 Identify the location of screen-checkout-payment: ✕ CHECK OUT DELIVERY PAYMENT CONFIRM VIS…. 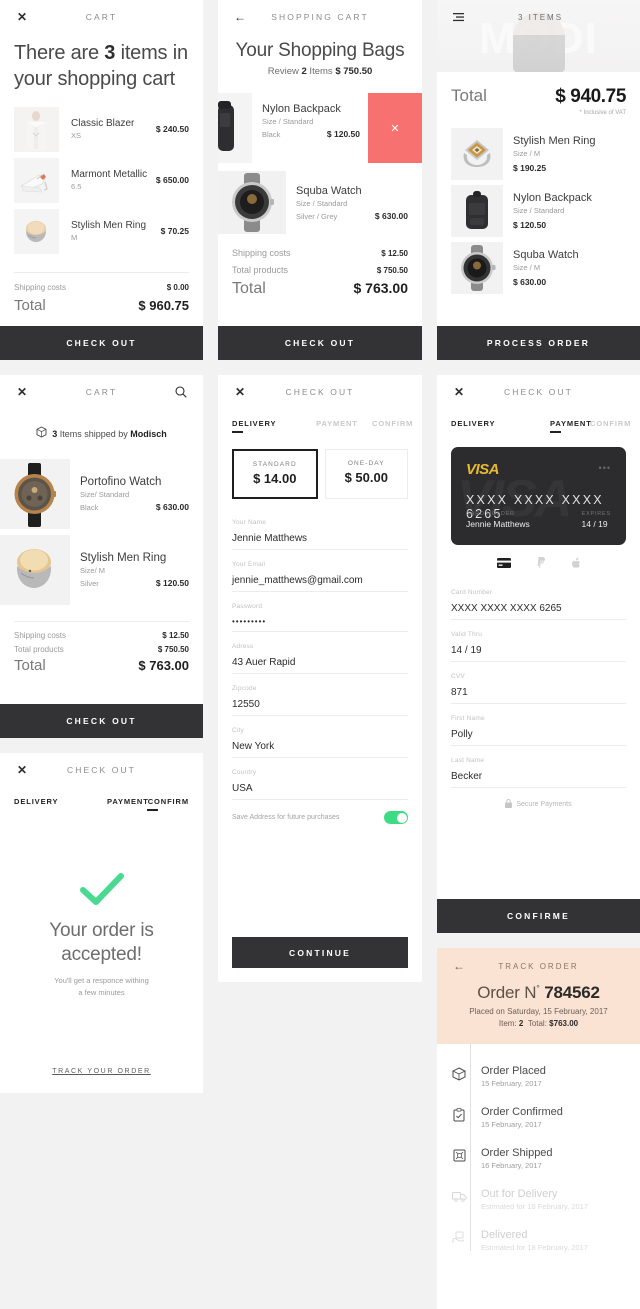
(538, 654).